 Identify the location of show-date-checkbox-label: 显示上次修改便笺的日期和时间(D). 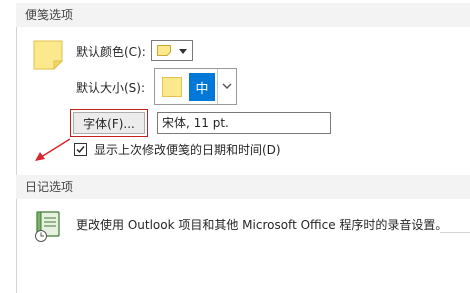
(187, 150).